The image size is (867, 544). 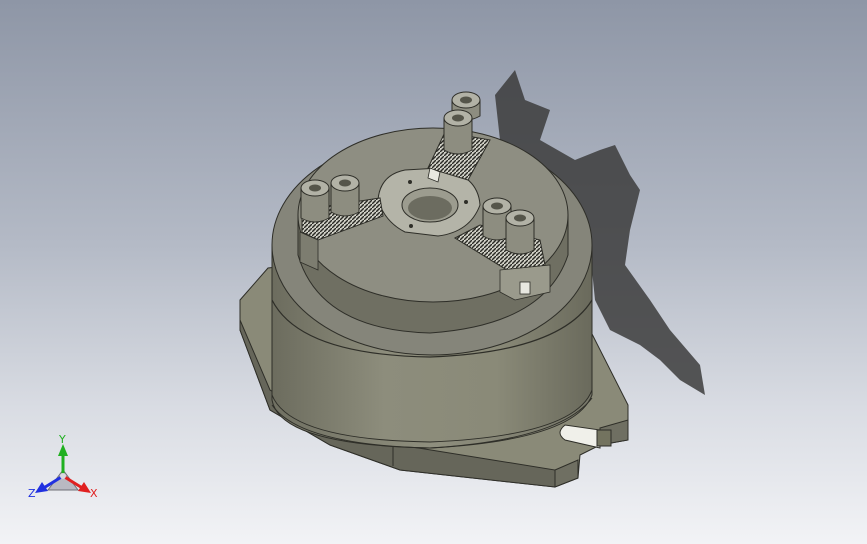 What do you see at coordinates (32, 493) in the screenshot?
I see `z-axis-label: Z` at bounding box center [32, 493].